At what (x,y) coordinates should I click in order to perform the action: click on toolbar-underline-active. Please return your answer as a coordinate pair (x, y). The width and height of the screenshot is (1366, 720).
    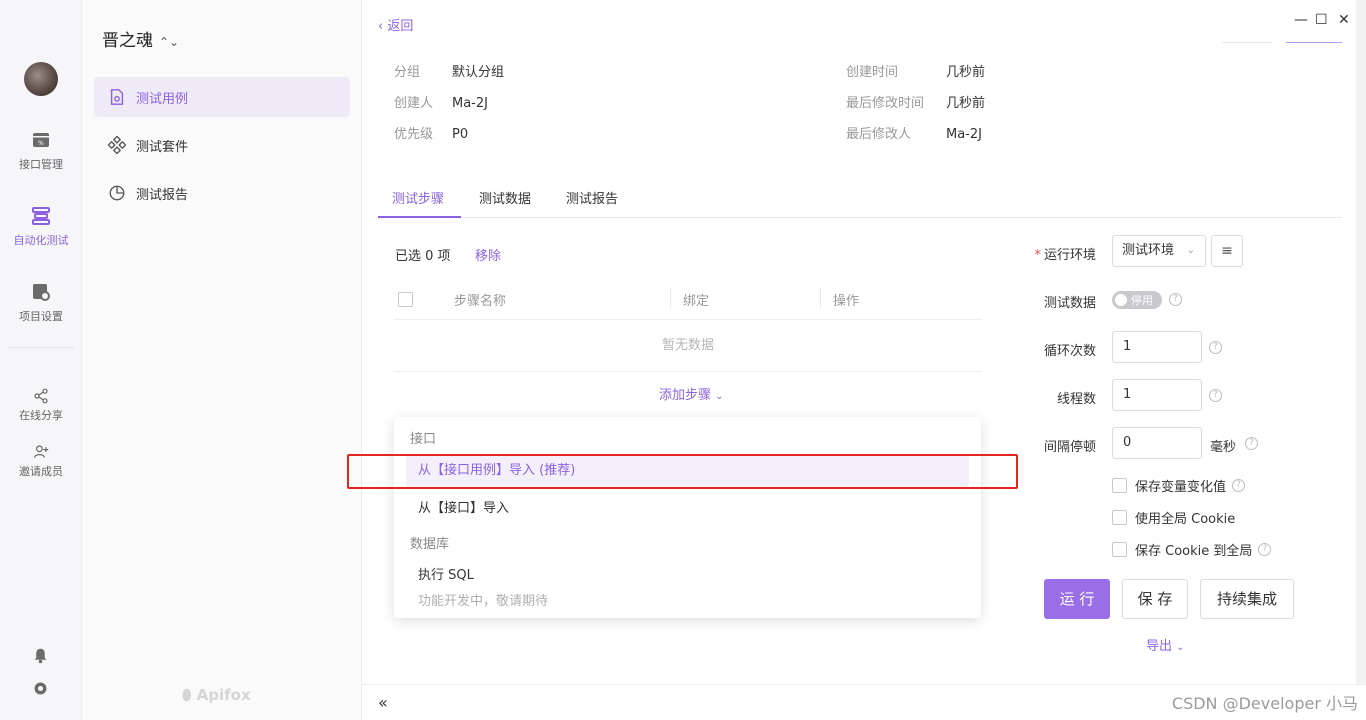
    Looking at the image, I should click on (1314, 42).